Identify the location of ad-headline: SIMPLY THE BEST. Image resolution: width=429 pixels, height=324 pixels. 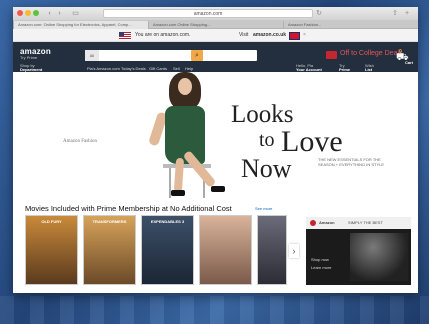
(365, 222).